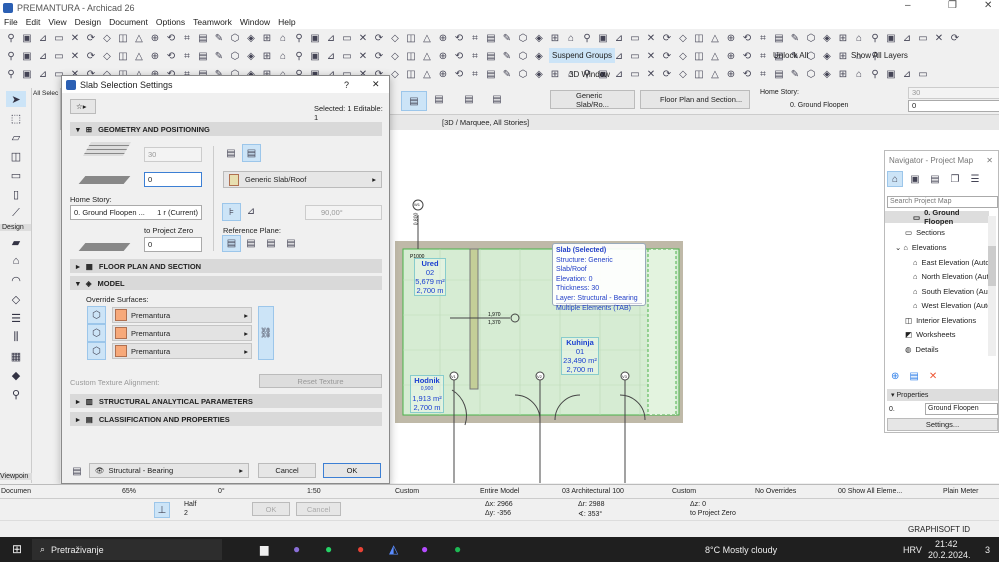 The image size is (999, 562). I want to click on close-button: ✕, so click(988, 5).